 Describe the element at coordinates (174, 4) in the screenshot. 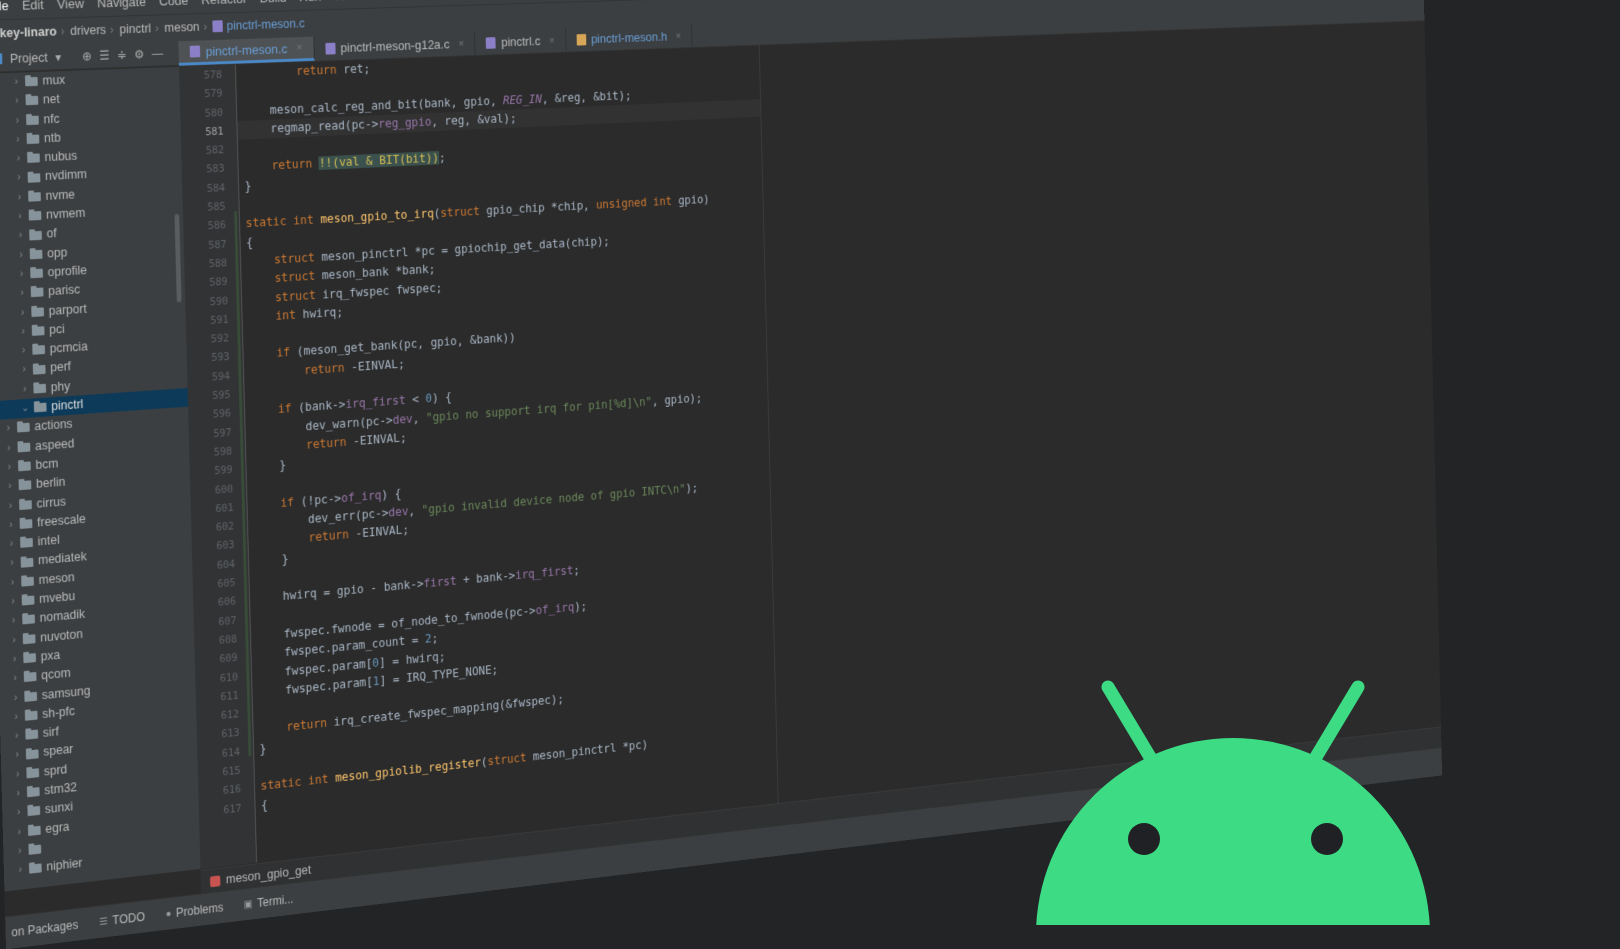

I see `menu-item-4: Code` at that location.